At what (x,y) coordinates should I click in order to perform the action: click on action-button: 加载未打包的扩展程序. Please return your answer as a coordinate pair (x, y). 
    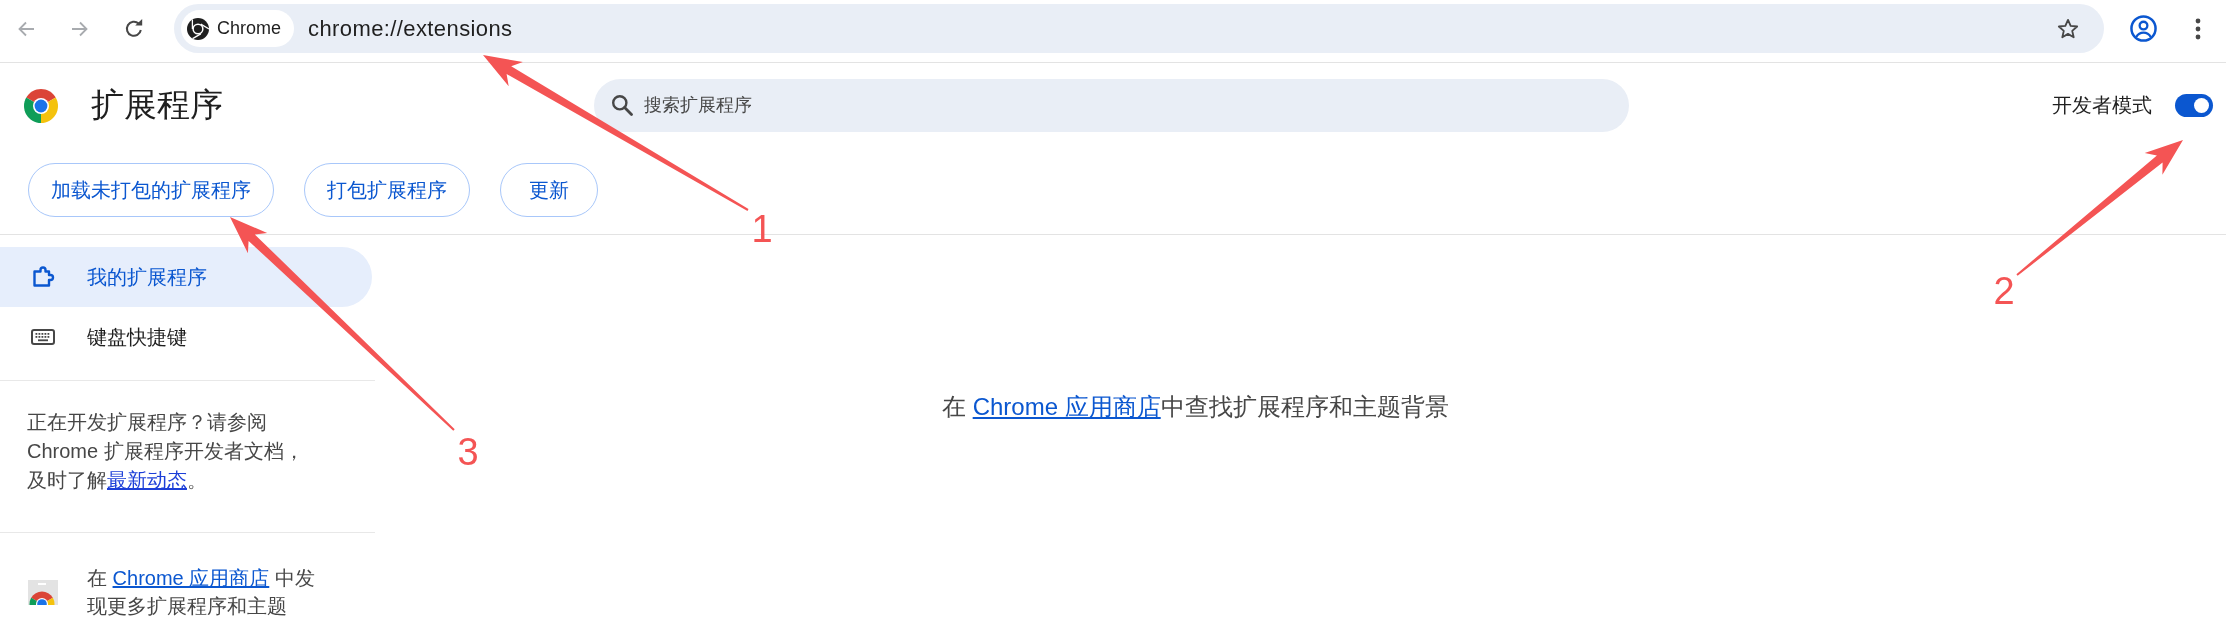
    Looking at the image, I should click on (151, 190).